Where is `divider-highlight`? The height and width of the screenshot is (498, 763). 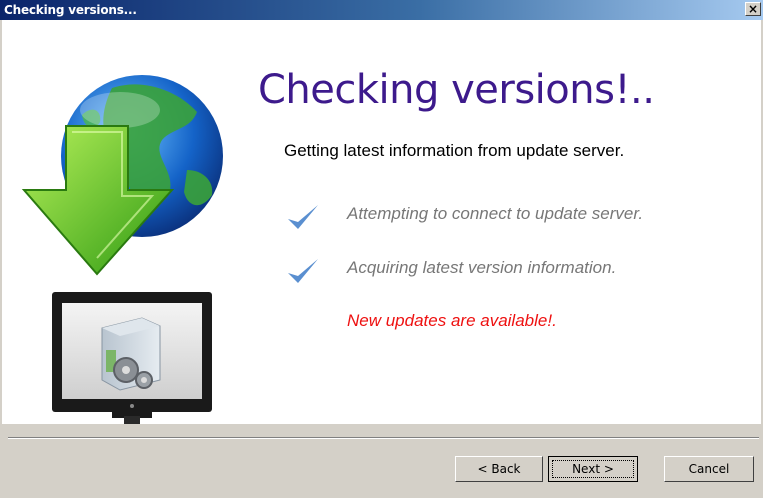
divider-highlight is located at coordinates (383, 438).